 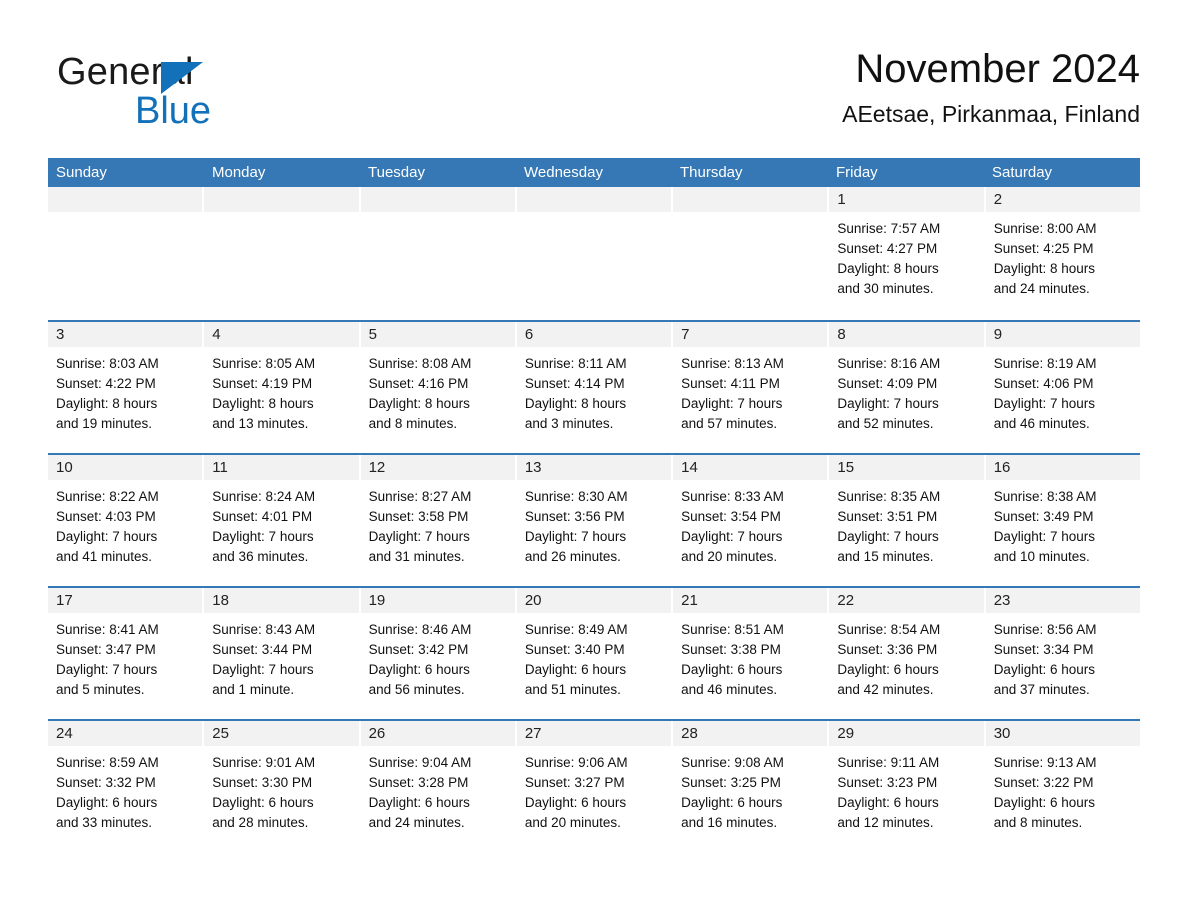 What do you see at coordinates (107, 762) in the screenshot?
I see `sunrise-text: Sunrise: 8:59 AM` at bounding box center [107, 762].